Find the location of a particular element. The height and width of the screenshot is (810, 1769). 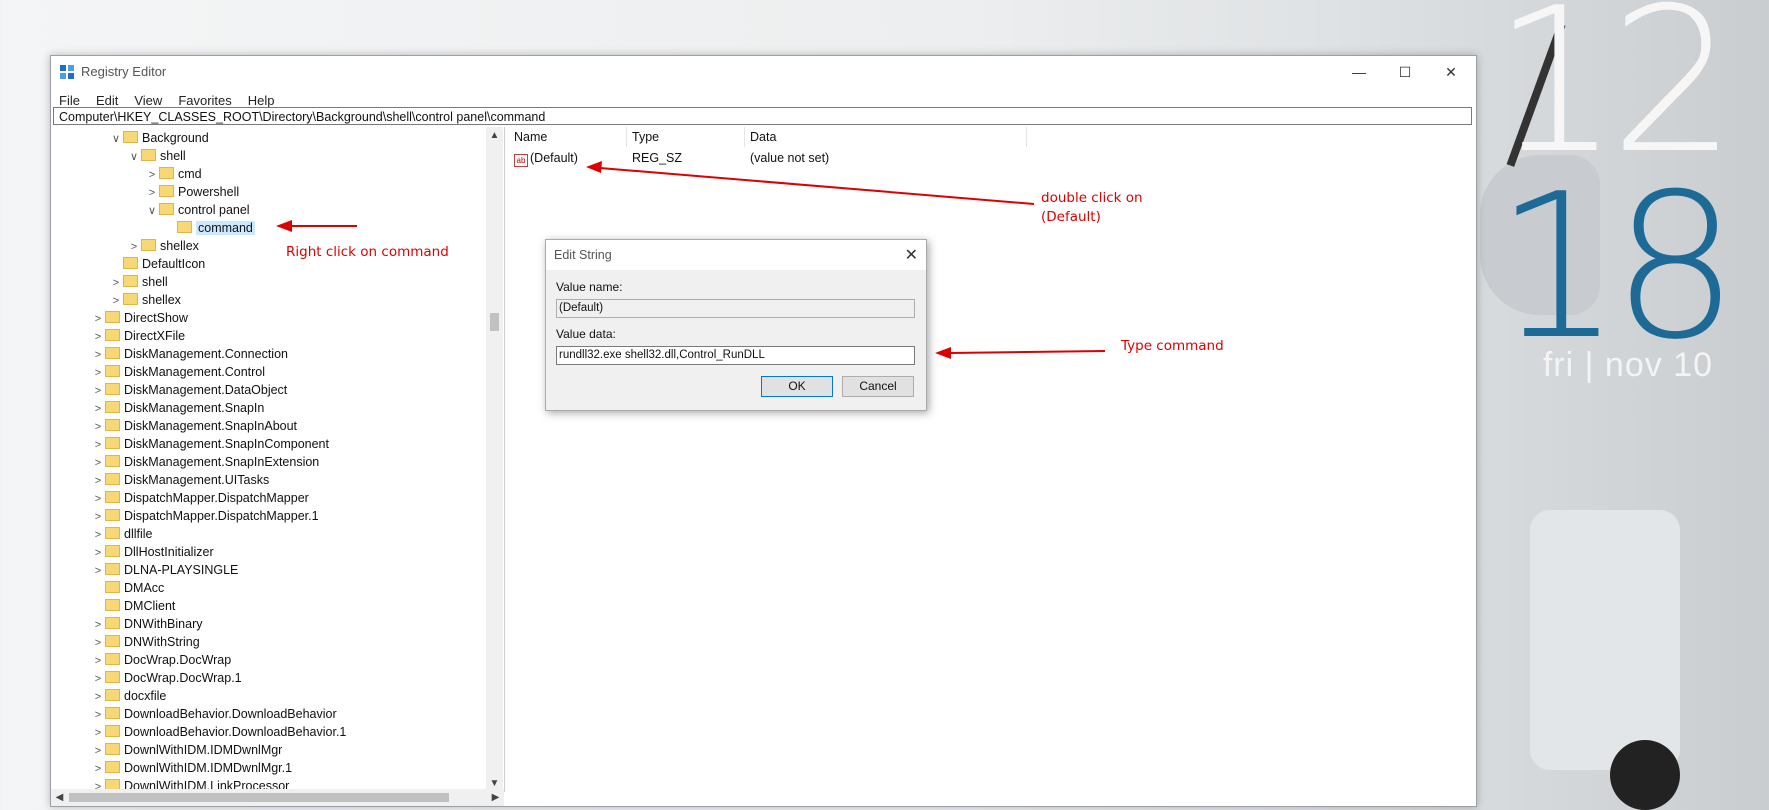

arrow-to-value-data is located at coordinates (1027, 352).